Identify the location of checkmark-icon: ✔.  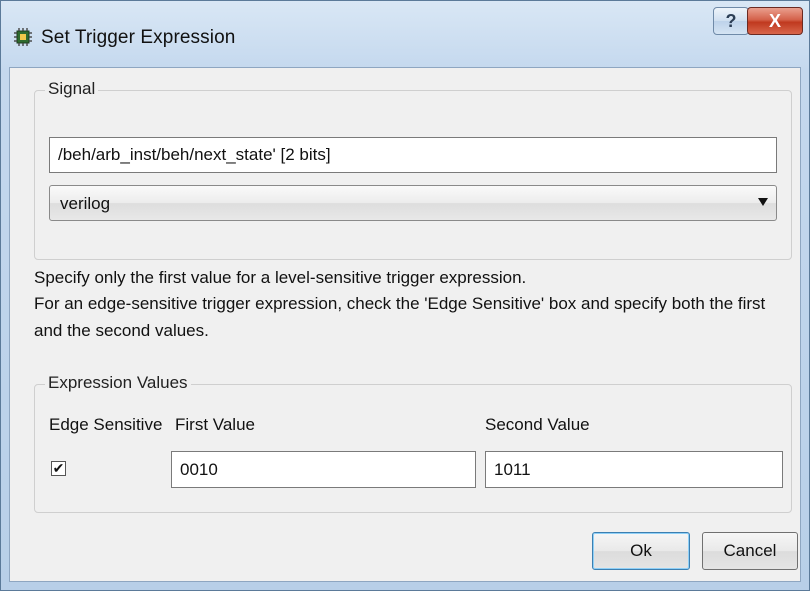
(58, 468).